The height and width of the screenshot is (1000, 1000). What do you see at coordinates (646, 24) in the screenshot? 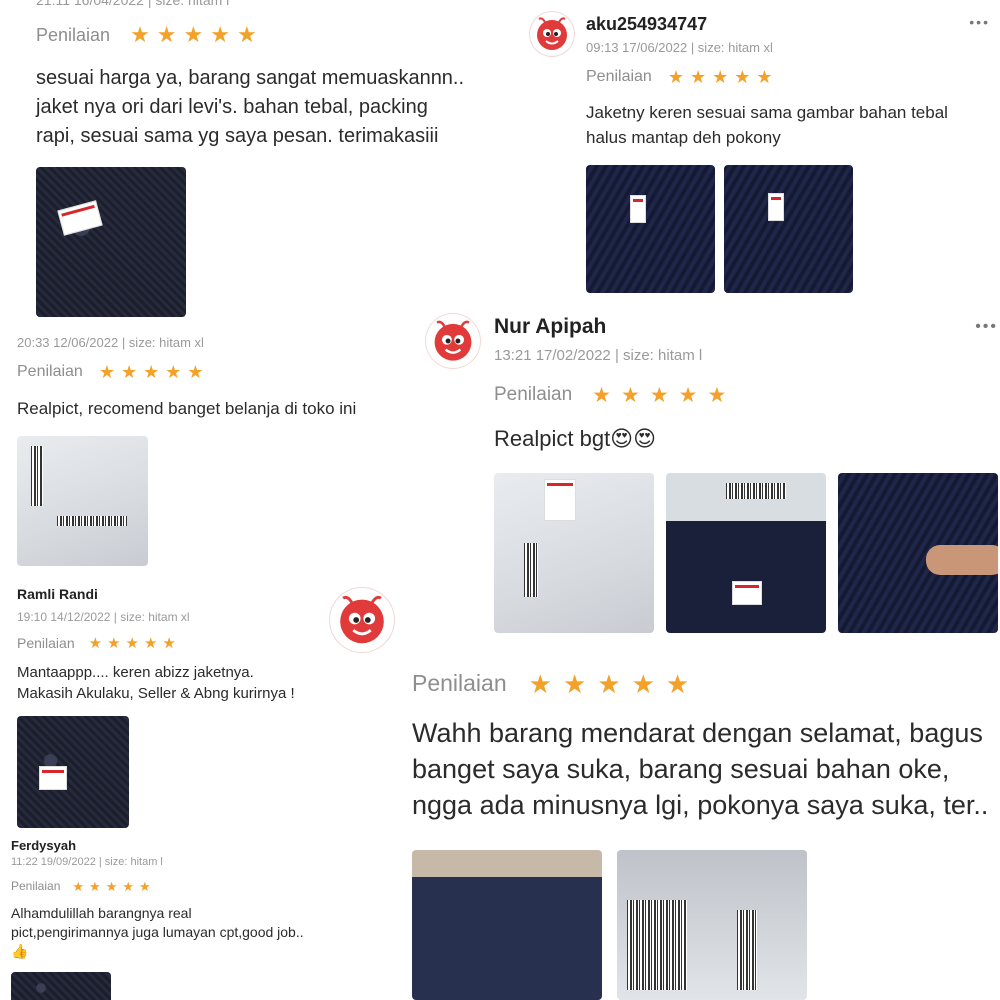
I see `username: aku254934747` at bounding box center [646, 24].